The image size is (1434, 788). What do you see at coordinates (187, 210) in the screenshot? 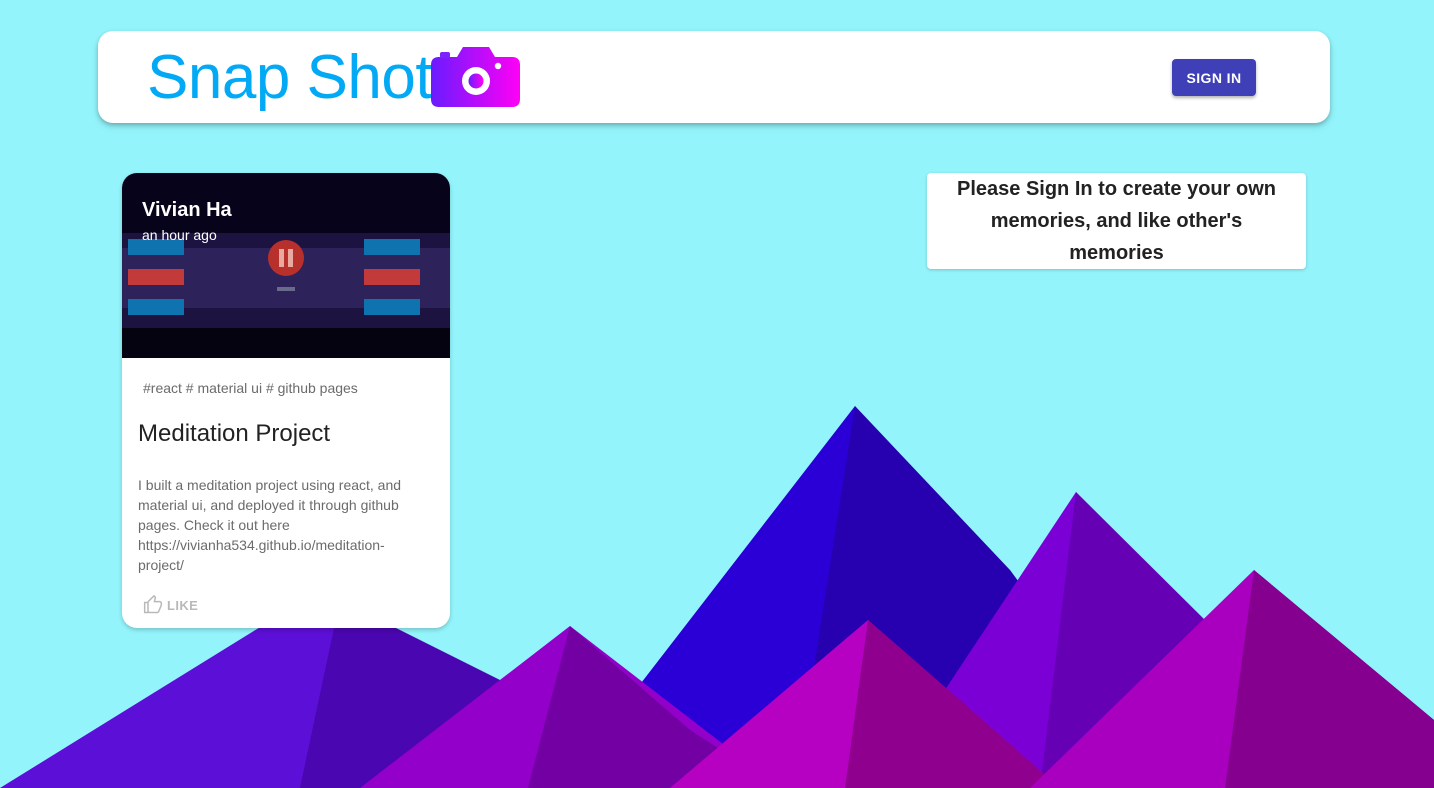
I see `post-author: Vivian Ha` at bounding box center [187, 210].